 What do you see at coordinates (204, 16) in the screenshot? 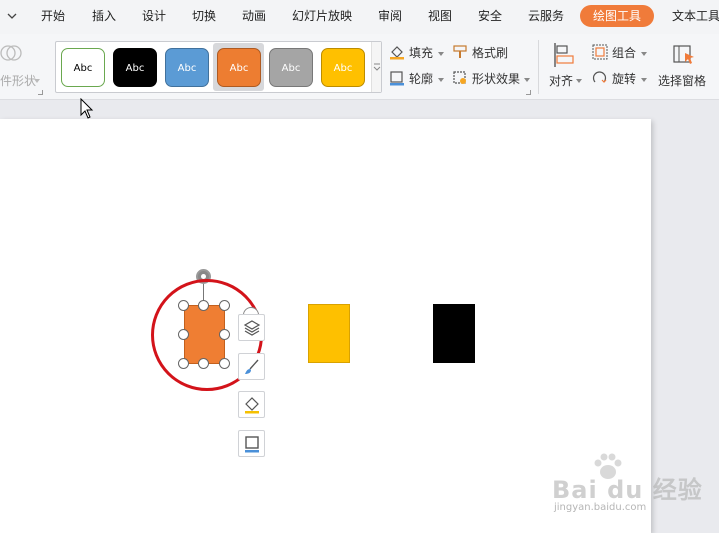
I see `menu-item-transitions: 切换` at bounding box center [204, 16].